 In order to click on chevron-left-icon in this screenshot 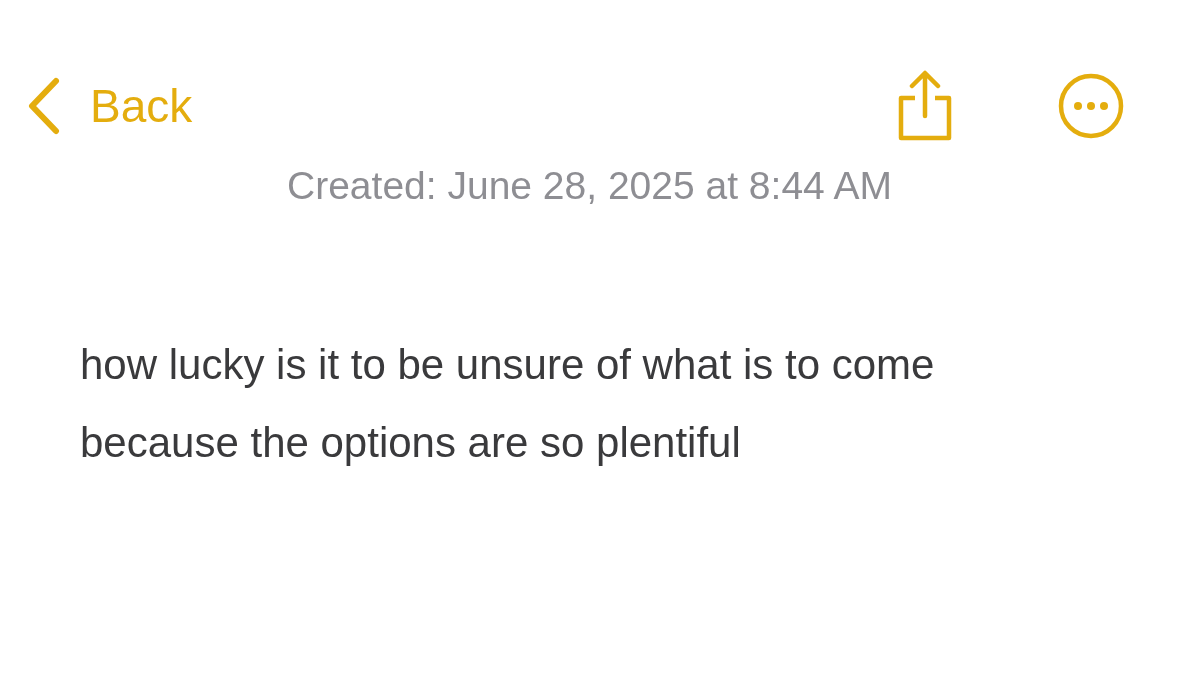, I will do `click(44, 106)`.